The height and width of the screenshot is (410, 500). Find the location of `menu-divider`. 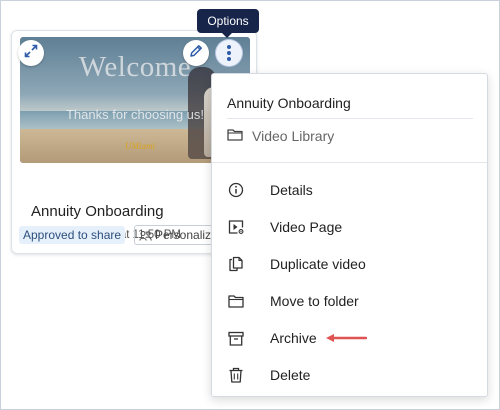

menu-divider is located at coordinates (349, 162).